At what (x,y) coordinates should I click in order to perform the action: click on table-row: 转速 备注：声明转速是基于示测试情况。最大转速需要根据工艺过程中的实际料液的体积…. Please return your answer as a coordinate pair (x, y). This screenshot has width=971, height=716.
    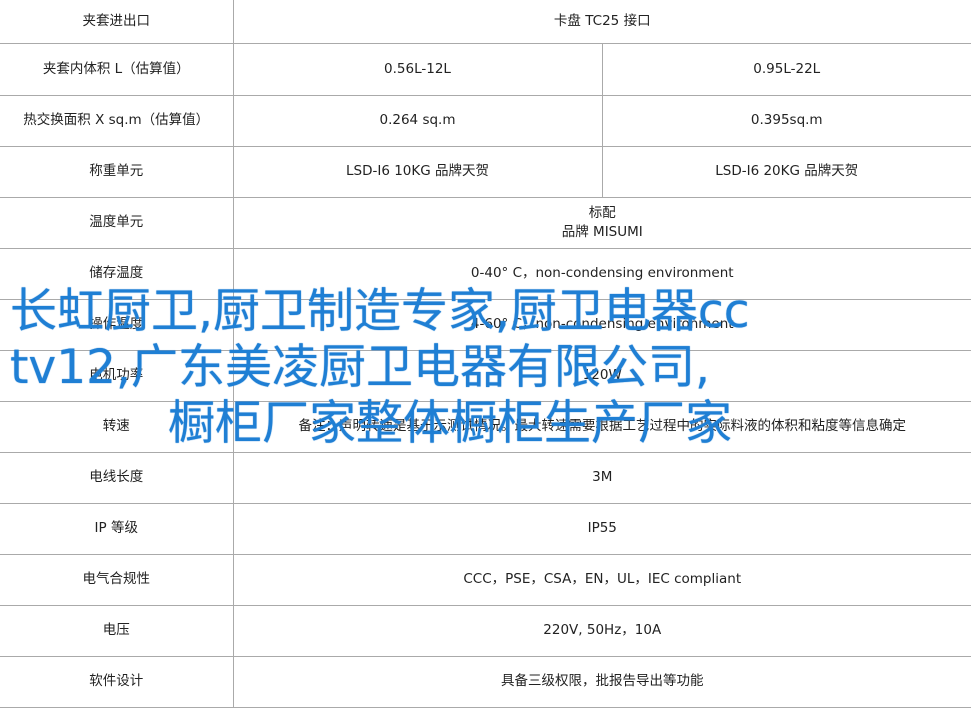
    Looking at the image, I should click on (485, 427).